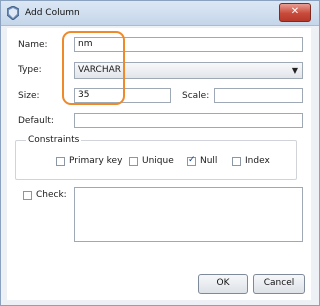 This screenshot has height=306, width=320. What do you see at coordinates (52, 13) in the screenshot?
I see `window-title: Add Column` at bounding box center [52, 13].